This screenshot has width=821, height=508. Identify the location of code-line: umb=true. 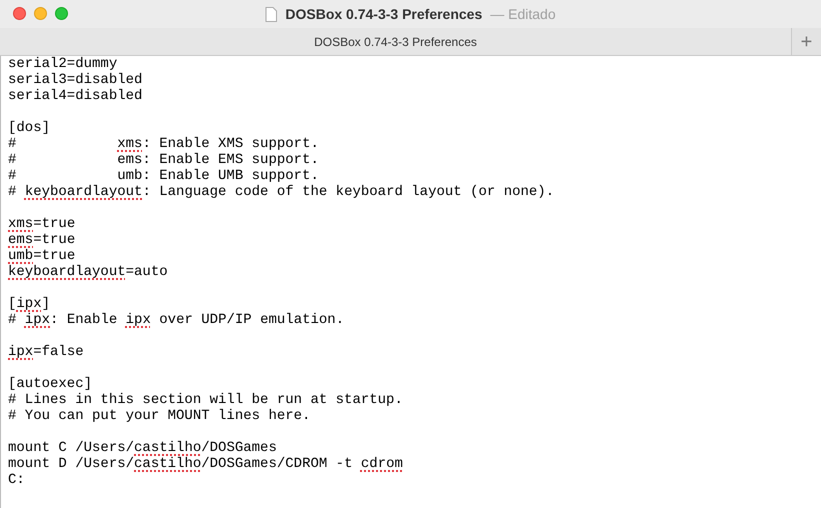
(42, 256).